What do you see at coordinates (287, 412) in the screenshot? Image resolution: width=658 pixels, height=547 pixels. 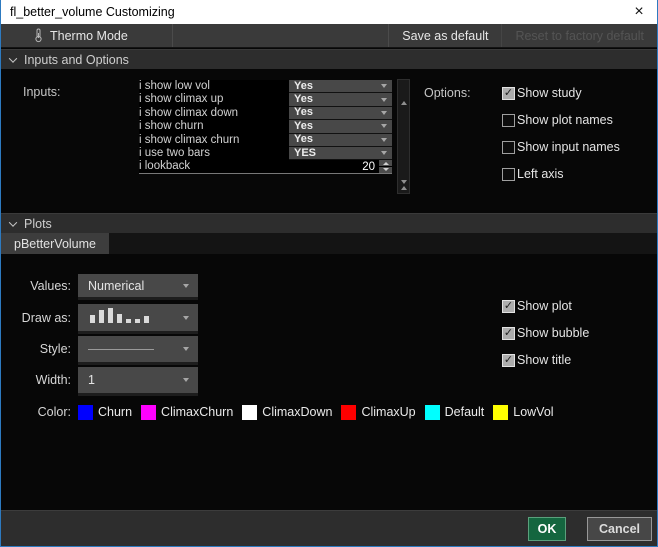 I see `color-swatch-climaxdown: ClimaxDown` at bounding box center [287, 412].